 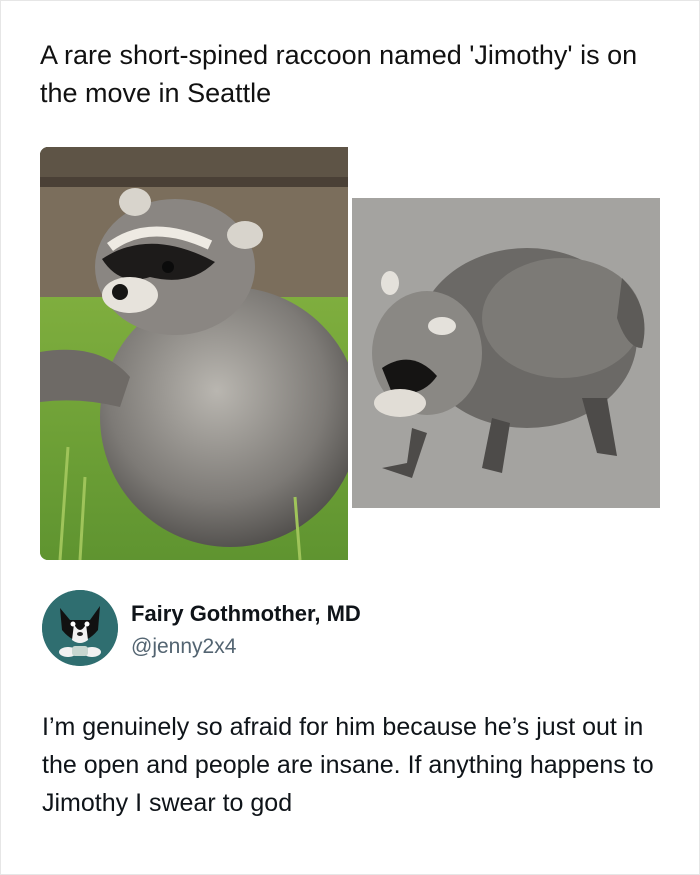 What do you see at coordinates (183, 647) in the screenshot?
I see `author-handle: @jenny2x4` at bounding box center [183, 647].